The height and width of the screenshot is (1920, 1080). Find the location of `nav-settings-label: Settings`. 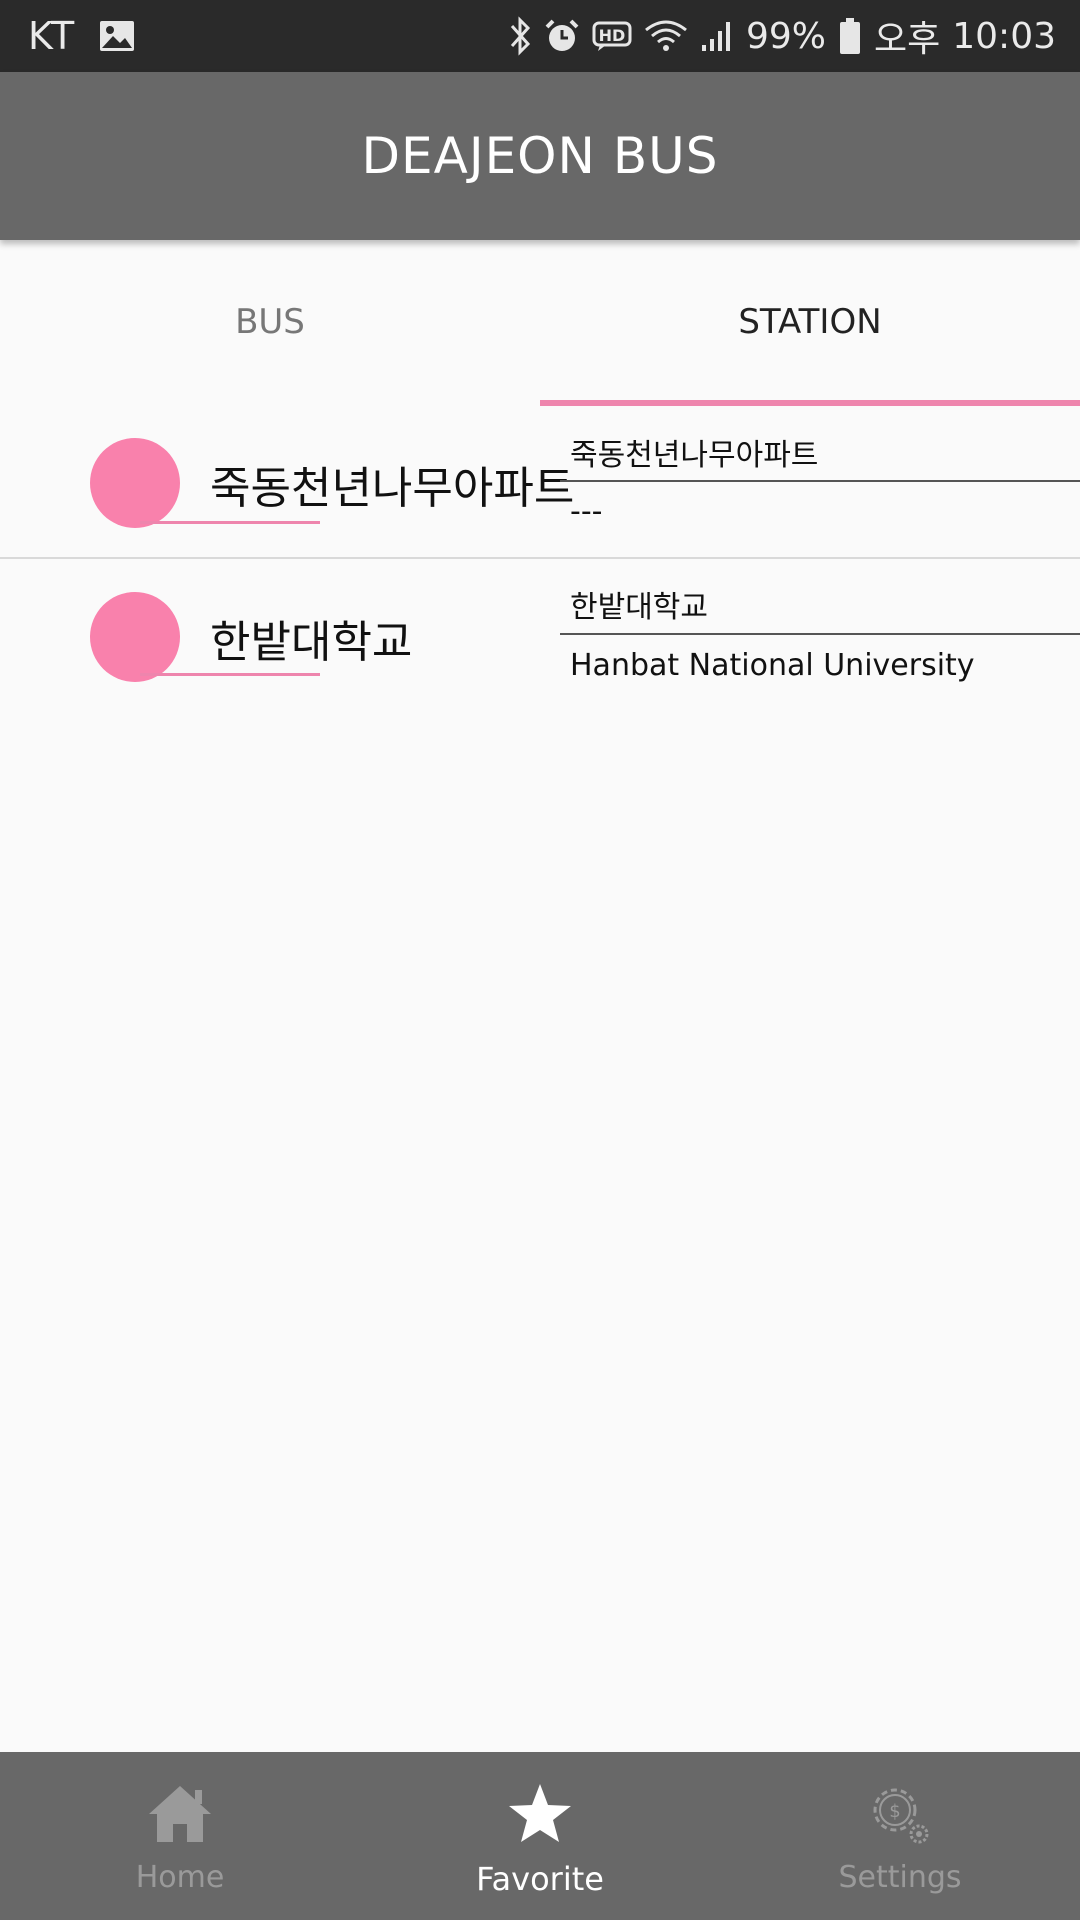

nav-settings-label: Settings is located at coordinates (900, 1877).